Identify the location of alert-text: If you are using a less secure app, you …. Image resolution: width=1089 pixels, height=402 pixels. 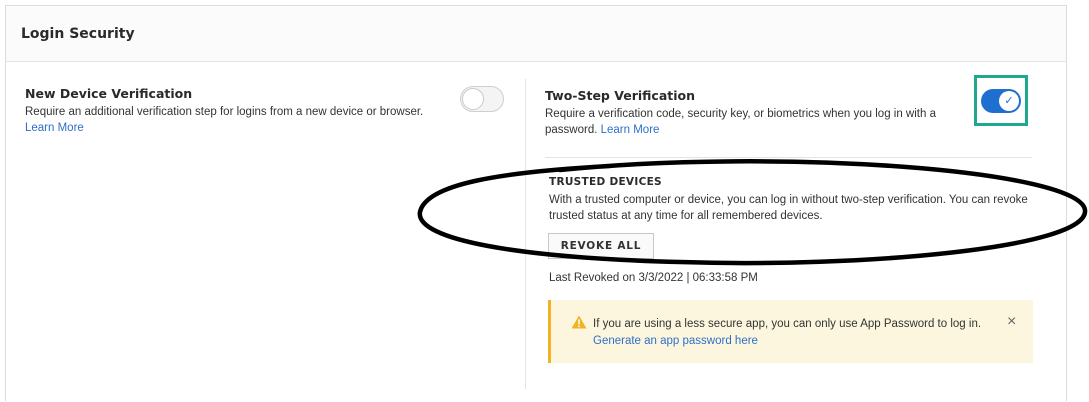
(787, 324).